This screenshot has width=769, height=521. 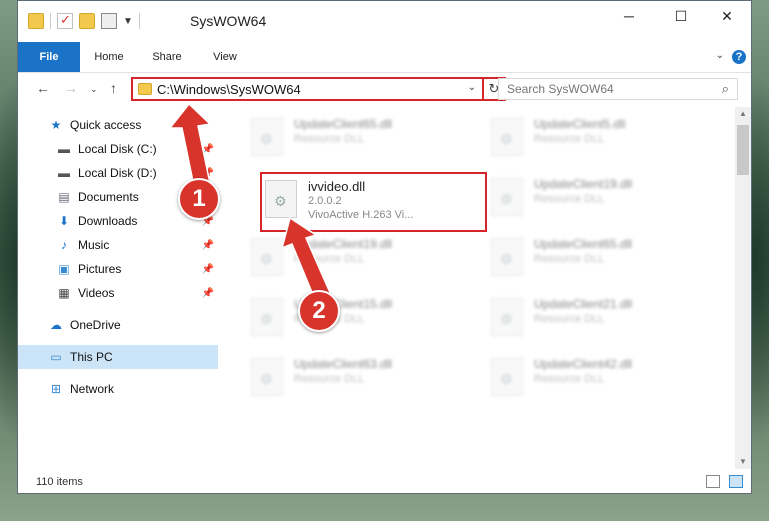 I want to click on sidebar-item-quick-access: ★ Quick access, so click(x=118, y=125).